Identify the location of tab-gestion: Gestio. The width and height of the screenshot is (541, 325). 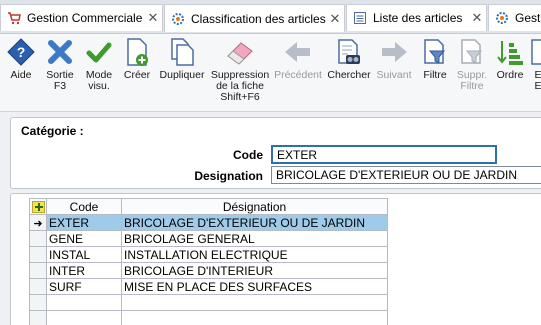
(514, 17).